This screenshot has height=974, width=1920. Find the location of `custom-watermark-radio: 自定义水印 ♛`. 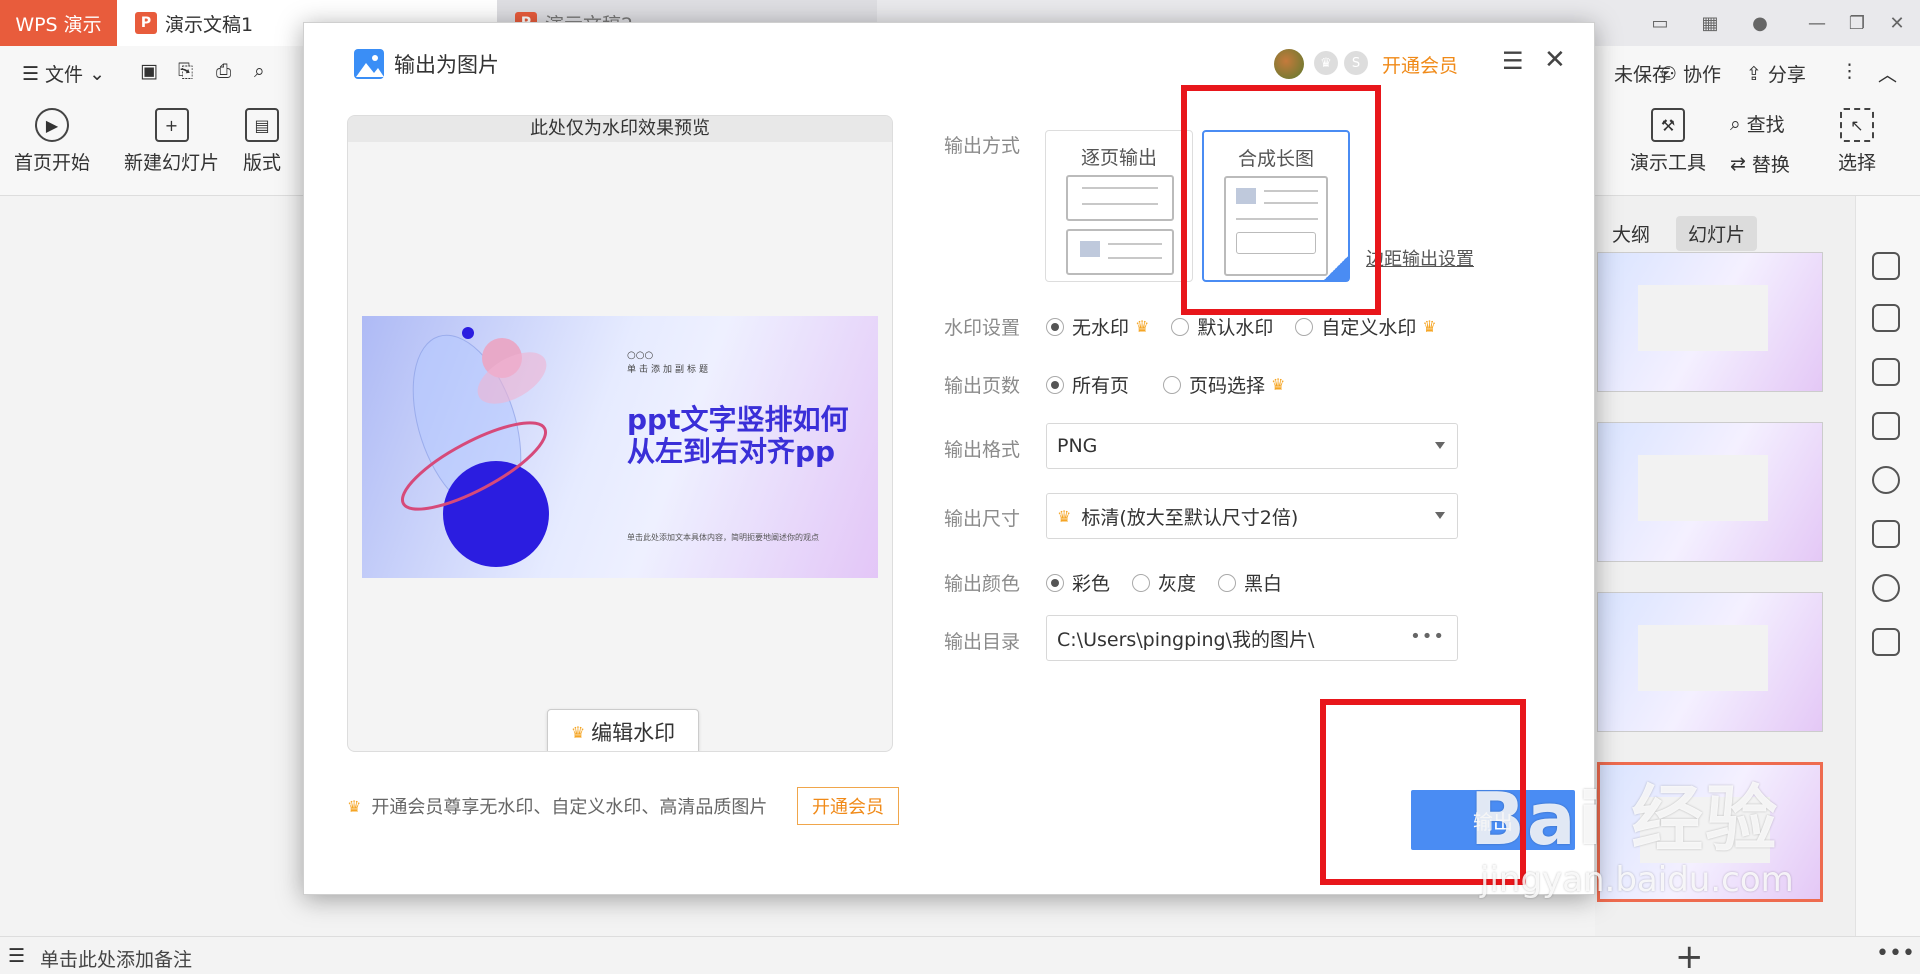

custom-watermark-radio: 自定义水印 ♛ is located at coordinates (1366, 326).